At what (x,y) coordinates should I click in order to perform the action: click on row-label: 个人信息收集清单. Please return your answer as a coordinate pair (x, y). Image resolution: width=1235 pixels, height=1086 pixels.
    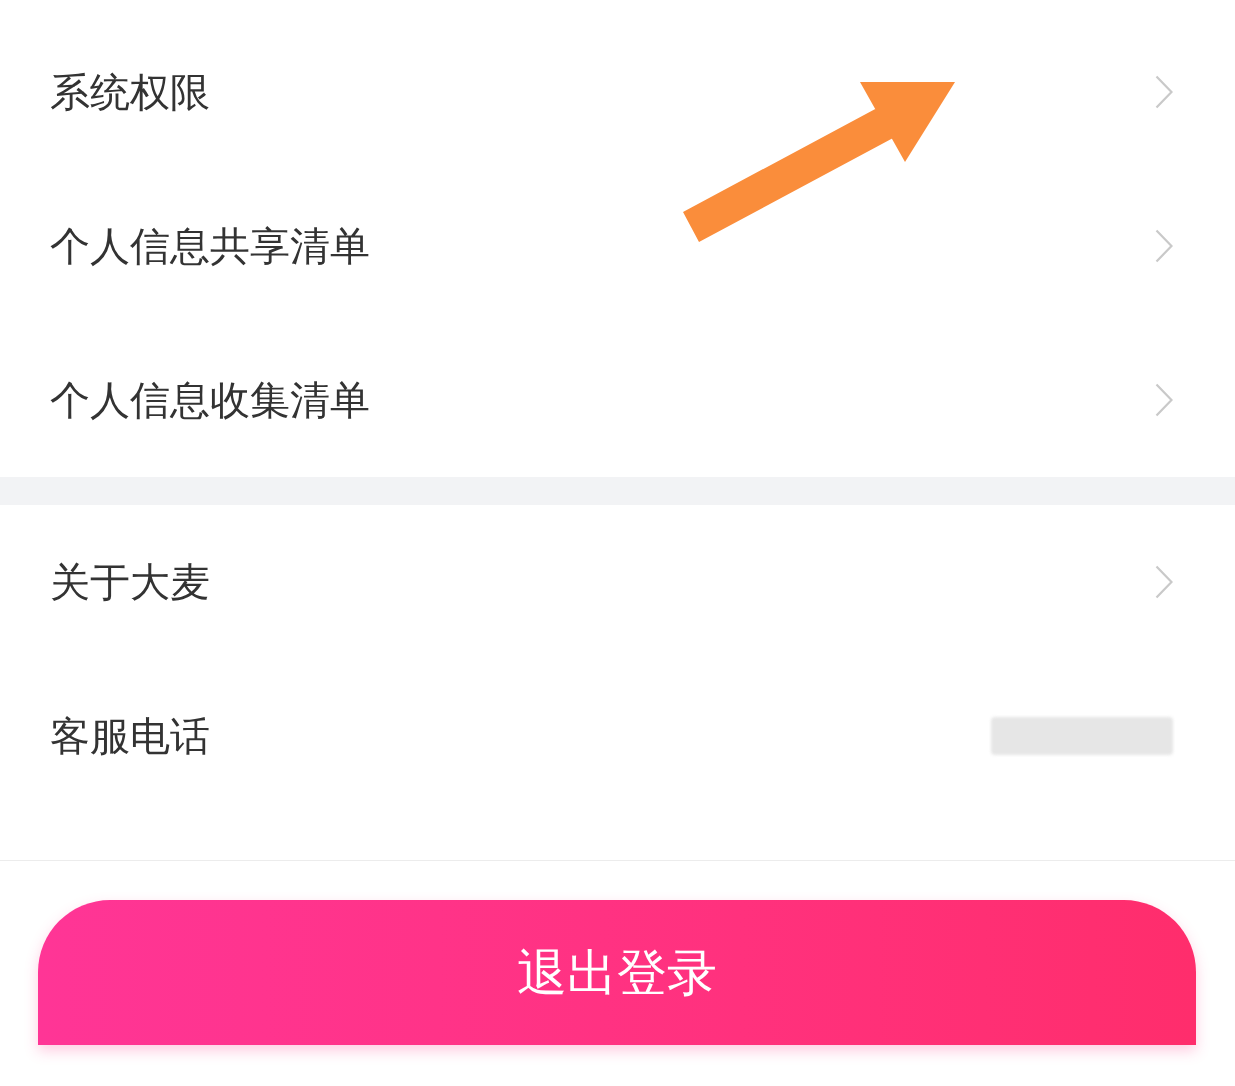
    Looking at the image, I should click on (210, 400).